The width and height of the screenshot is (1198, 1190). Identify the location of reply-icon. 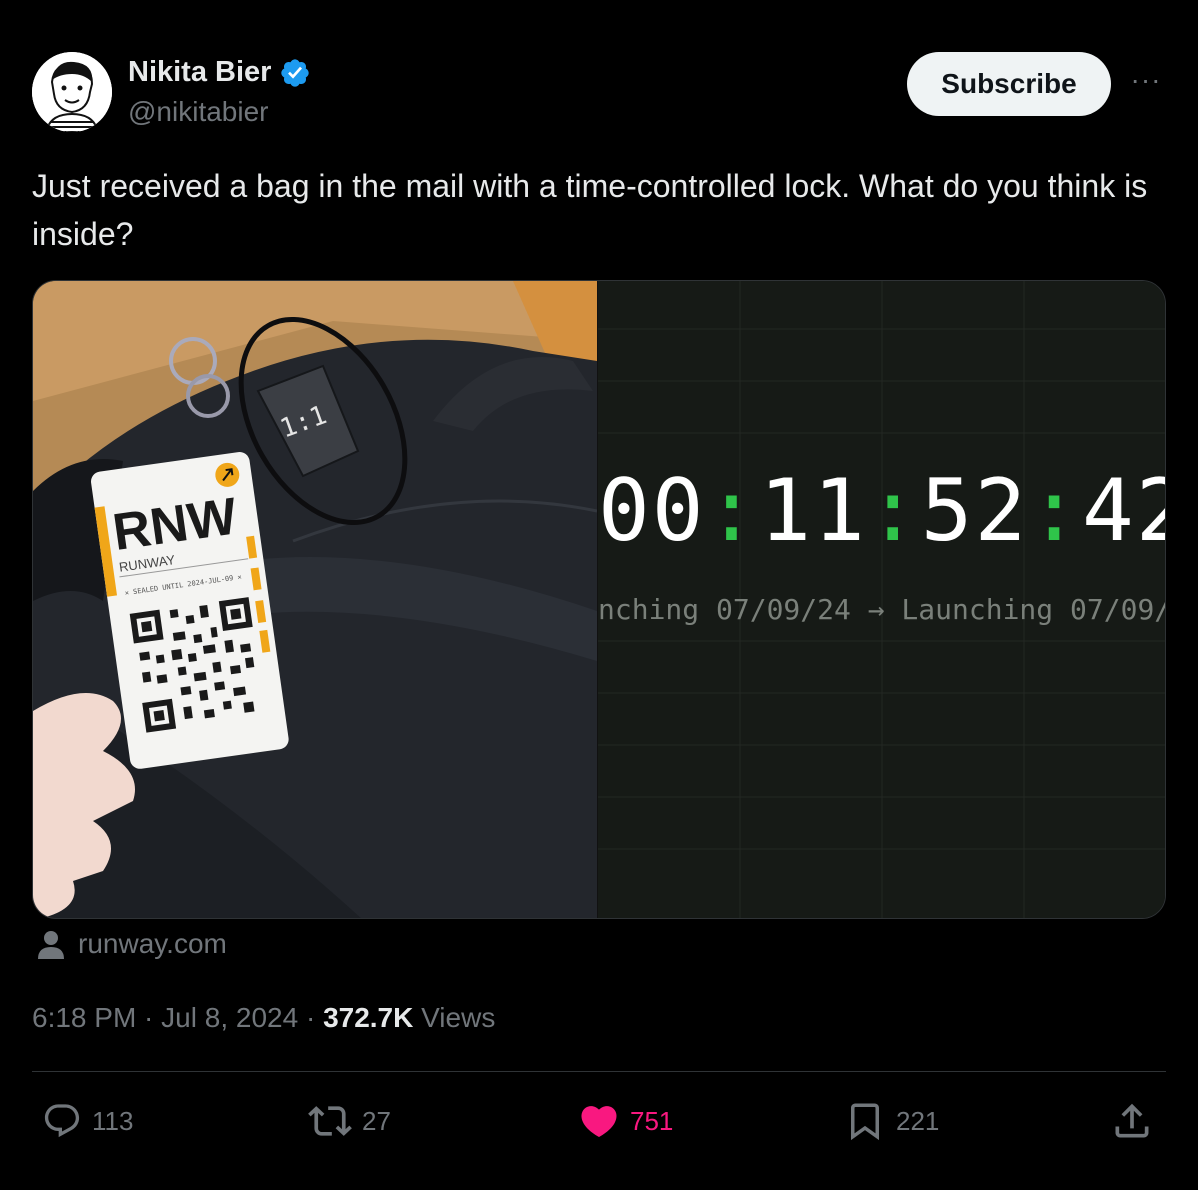
(62, 1121).